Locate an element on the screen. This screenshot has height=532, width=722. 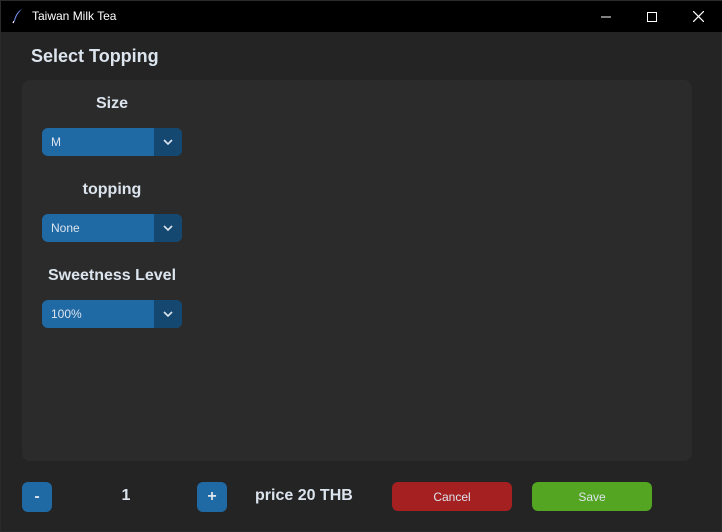
cancel-button: Cancel is located at coordinates (452, 496).